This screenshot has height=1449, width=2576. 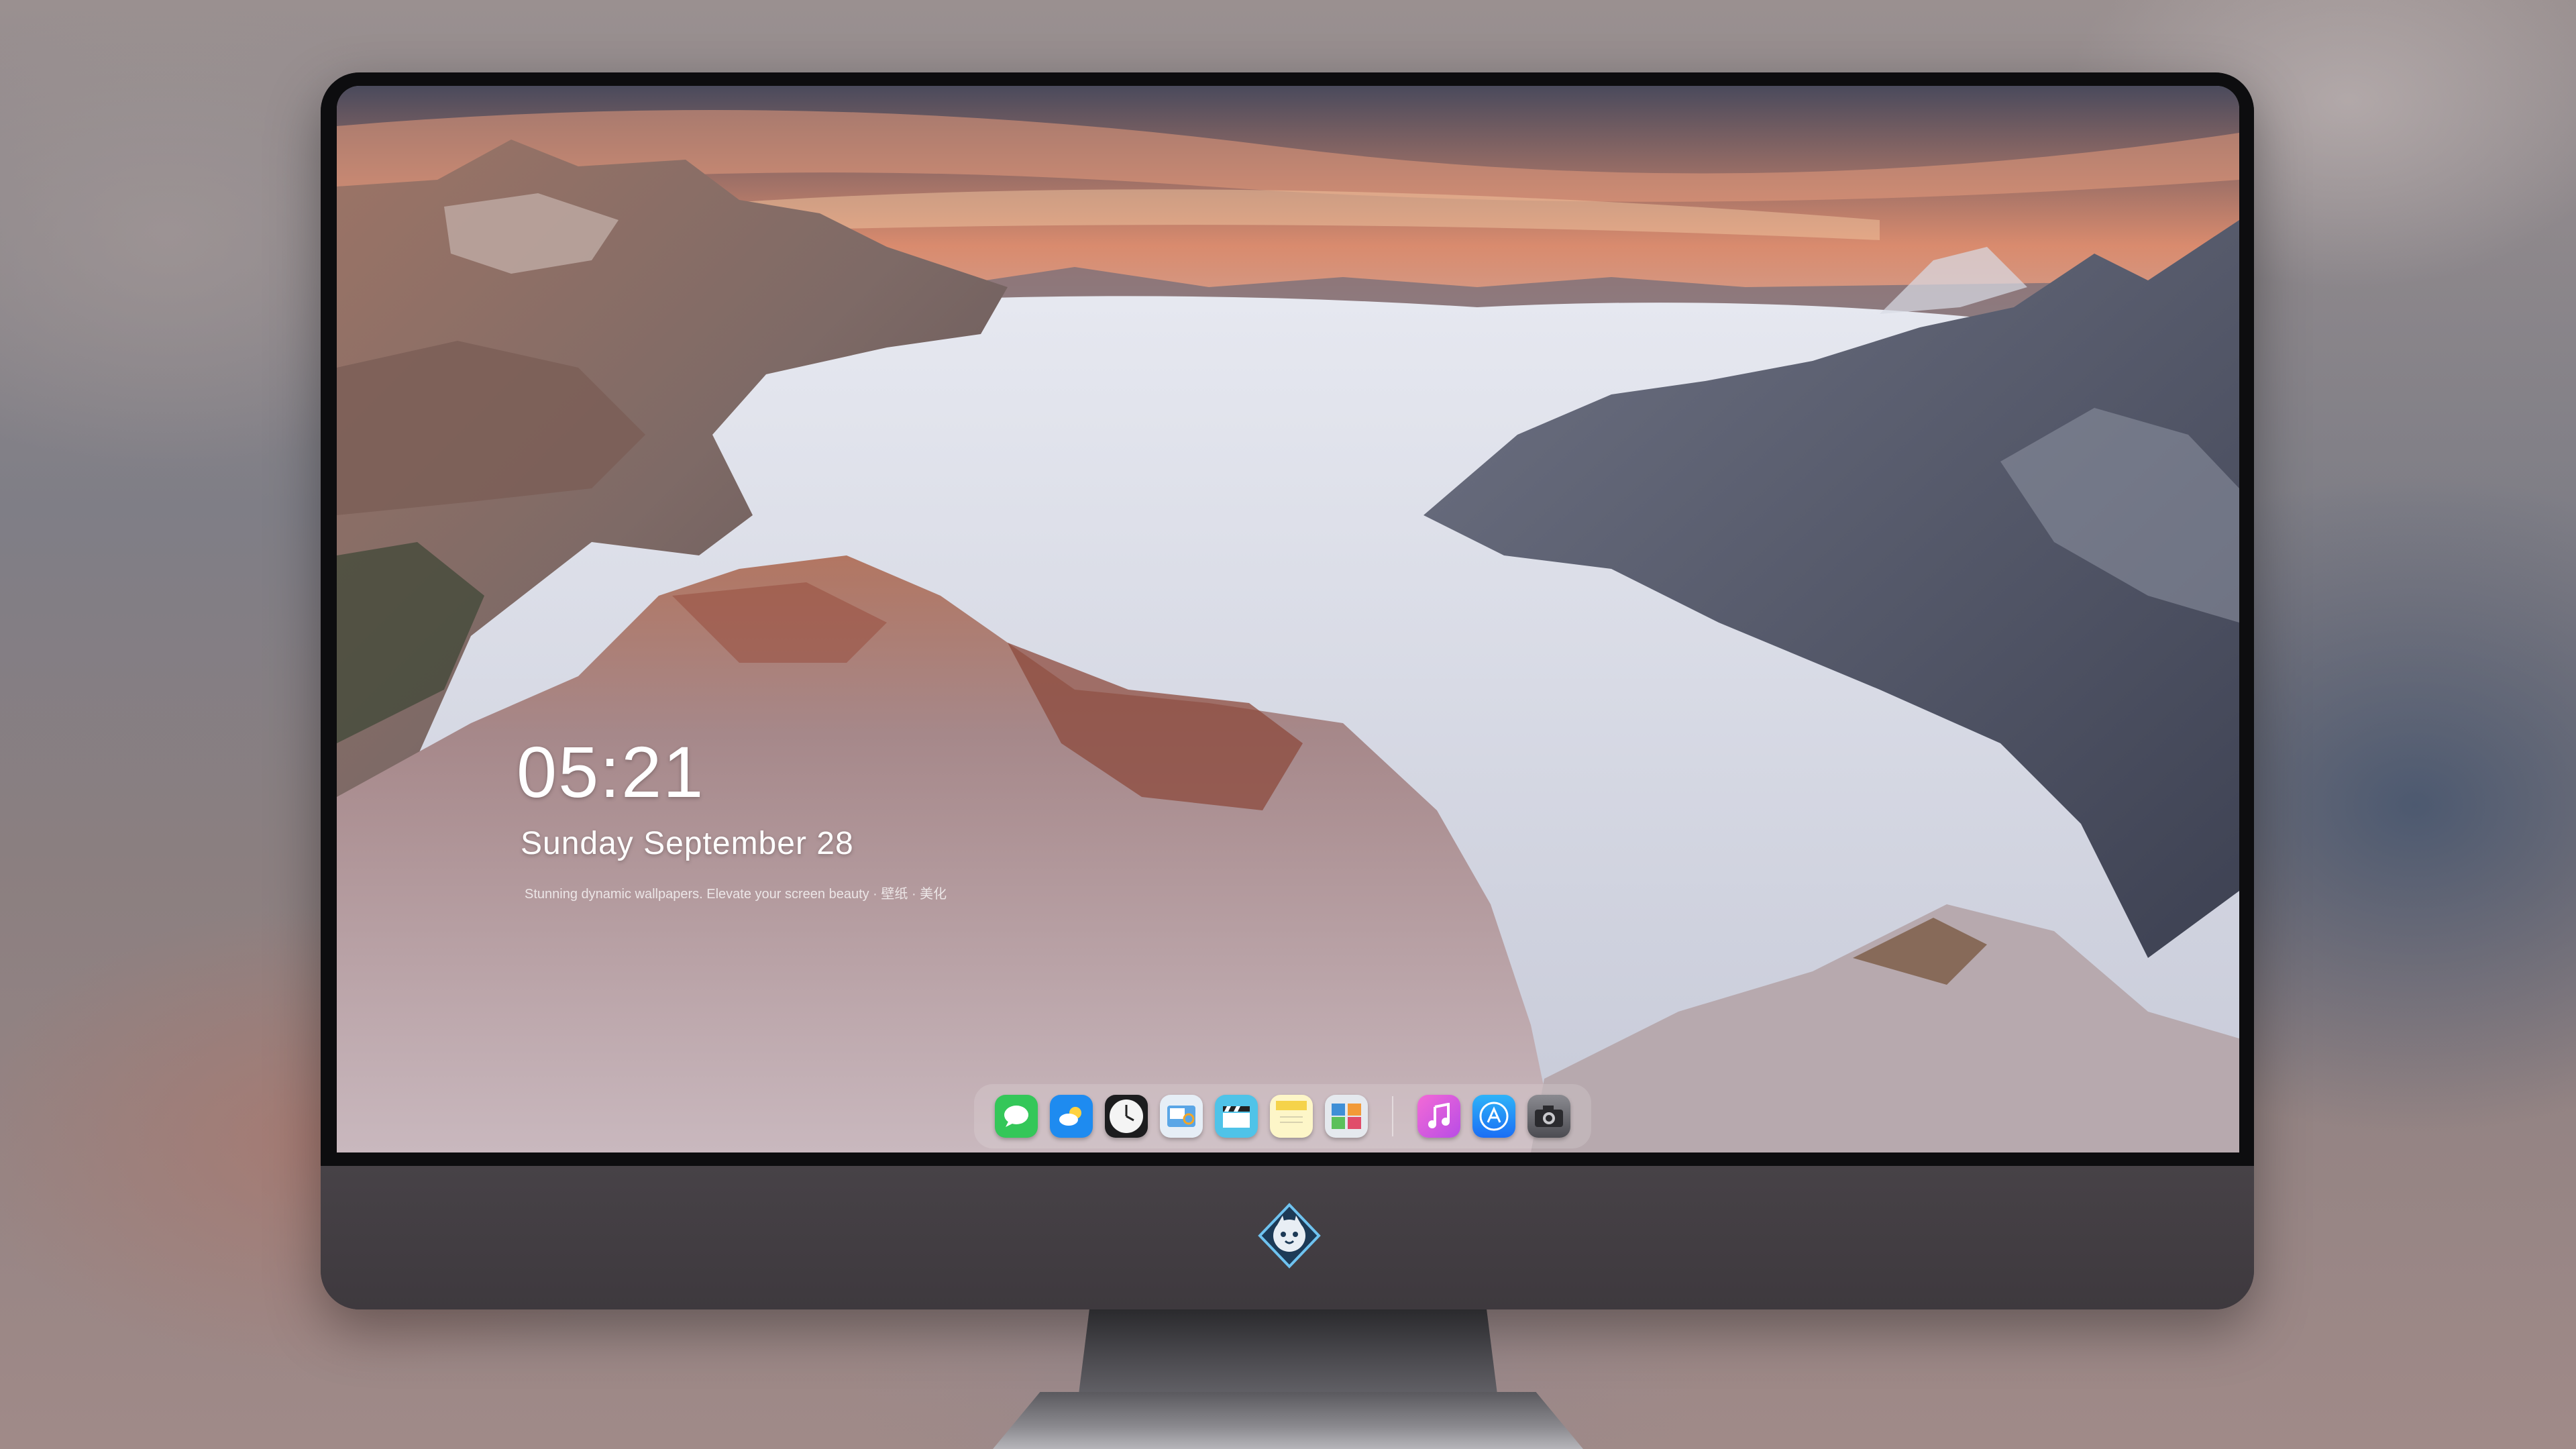 What do you see at coordinates (1392, 1116) in the screenshot?
I see `dock-separator` at bounding box center [1392, 1116].